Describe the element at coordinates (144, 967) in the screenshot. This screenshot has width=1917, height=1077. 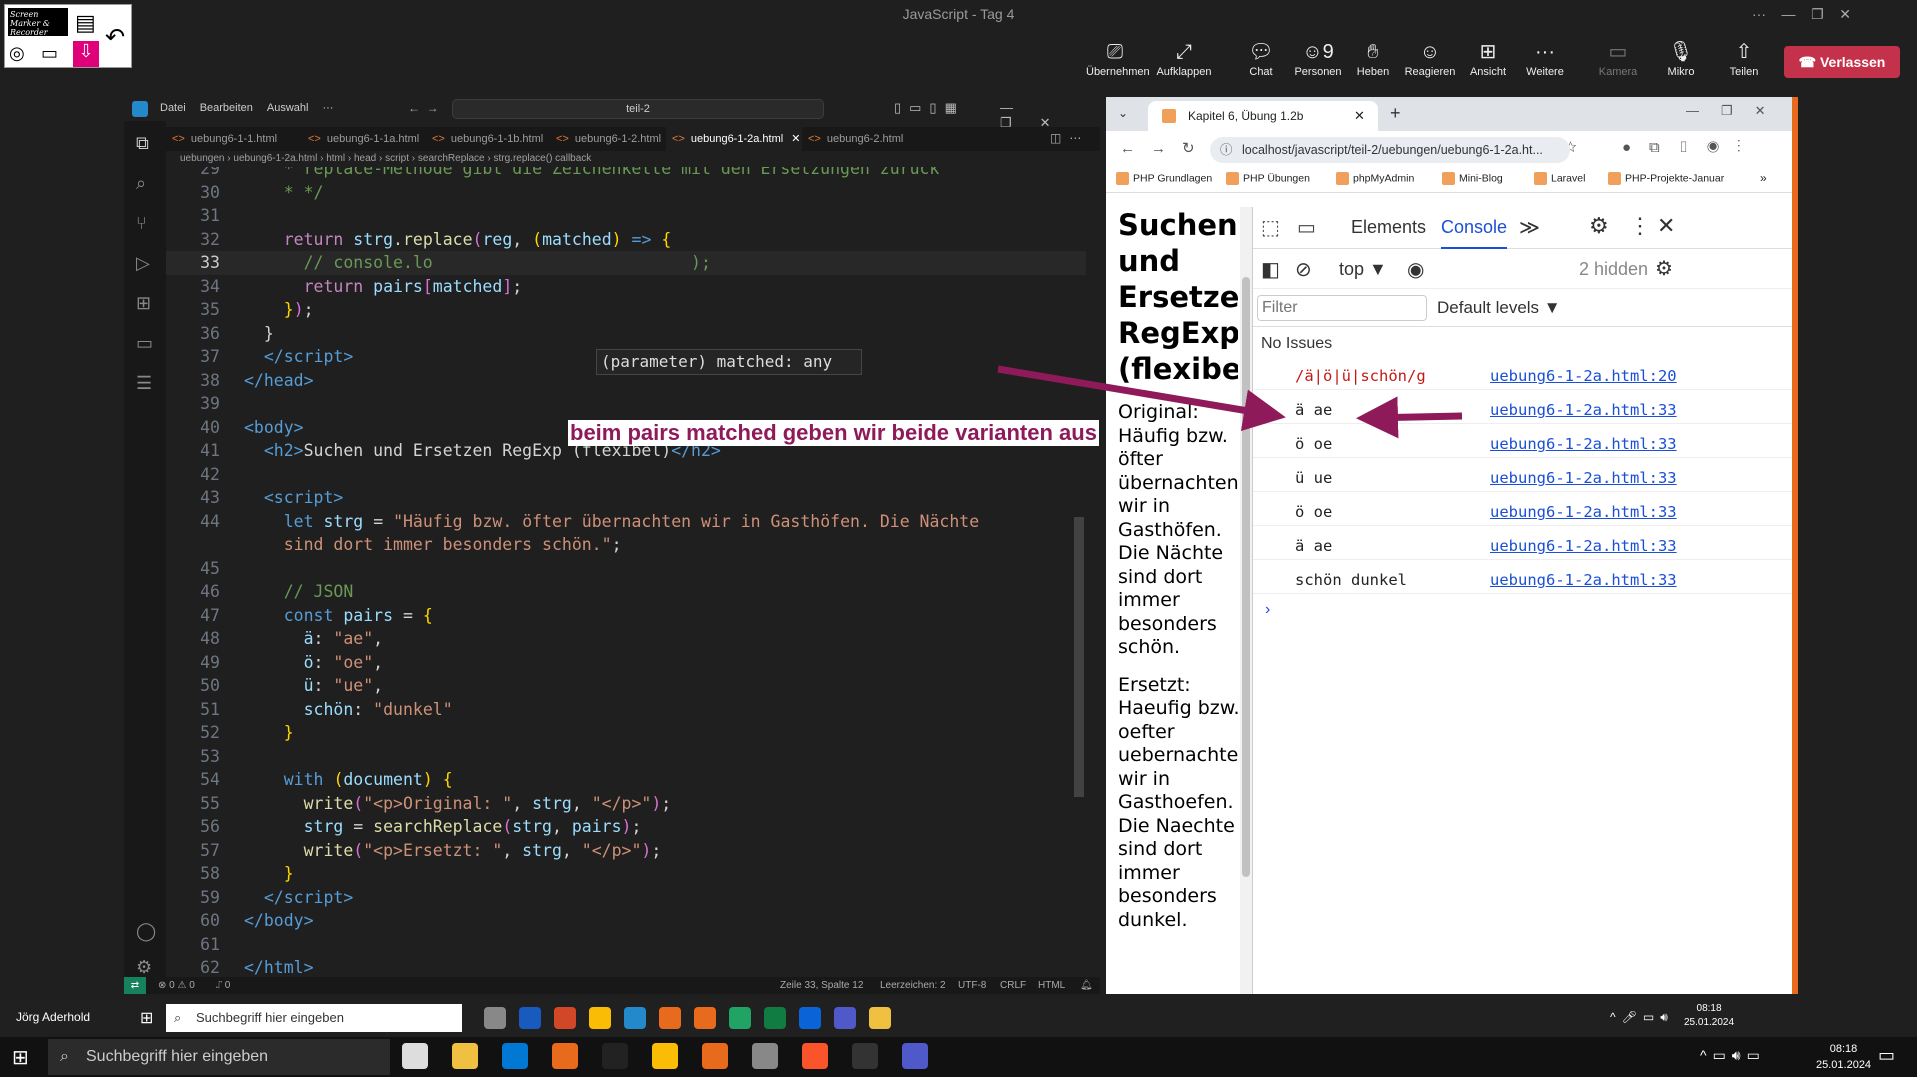
I see `gear-icon: ⚙` at that location.